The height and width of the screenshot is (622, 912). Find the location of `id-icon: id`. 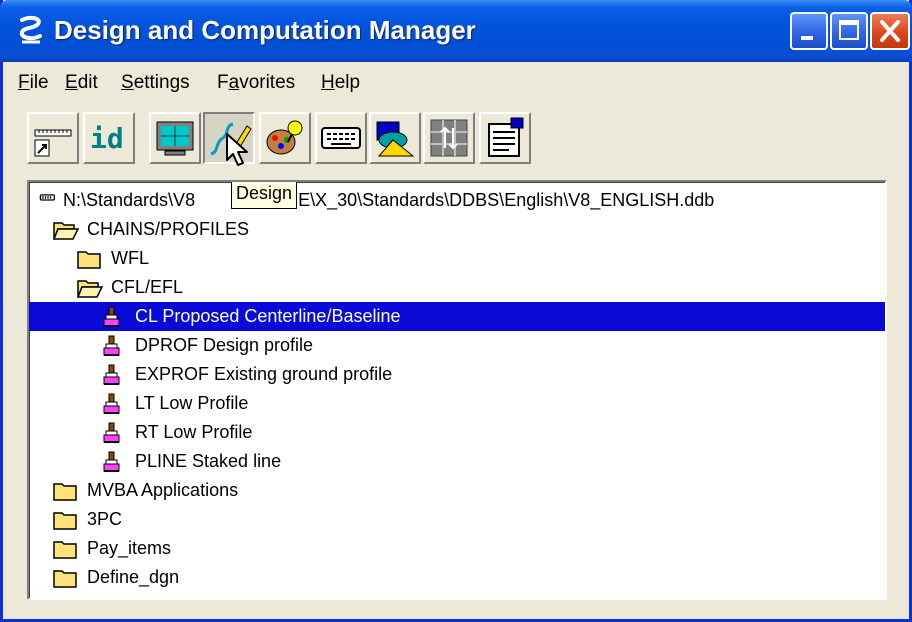

id-icon: id is located at coordinates (107, 138).